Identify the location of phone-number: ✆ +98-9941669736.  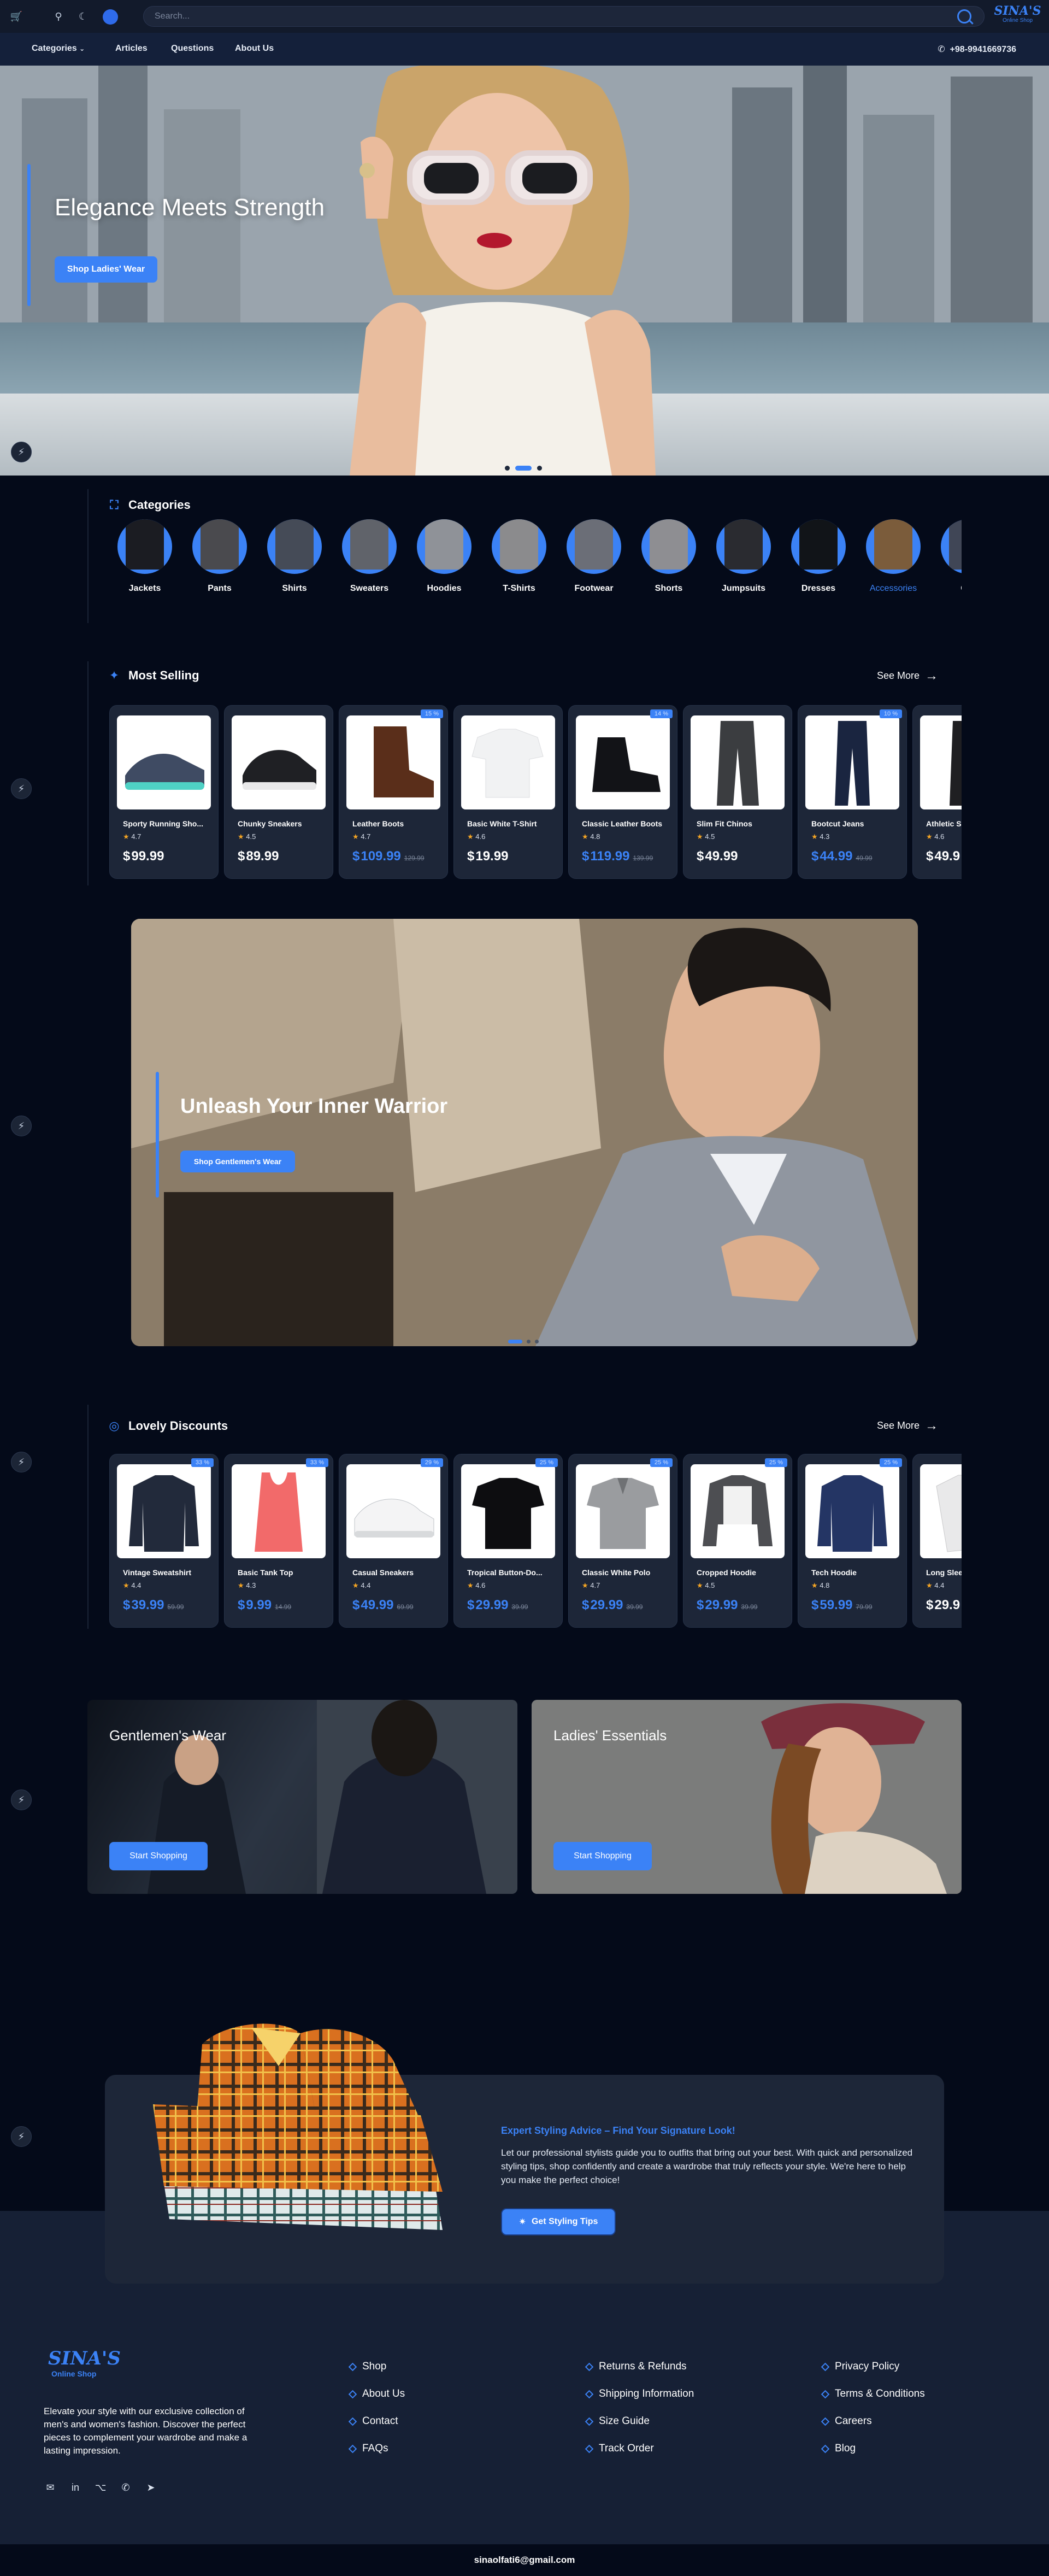
(977, 49).